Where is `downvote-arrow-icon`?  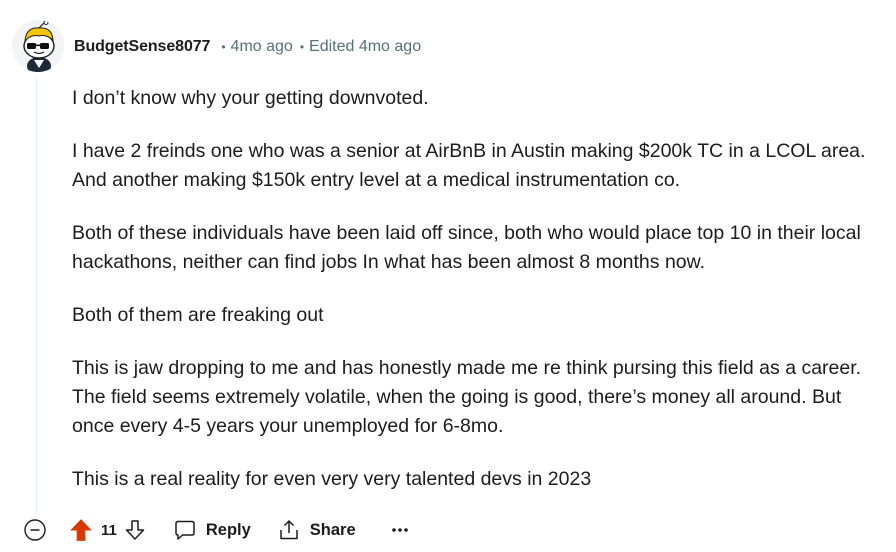 downvote-arrow-icon is located at coordinates (135, 530).